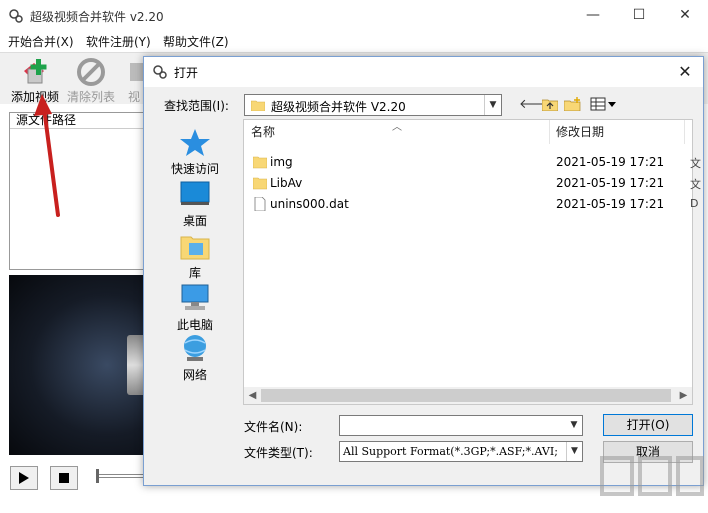 This screenshot has height=513, width=708. Describe the element at coordinates (196, 106) in the screenshot. I see `lookin-label: 查找范围(I):` at that location.